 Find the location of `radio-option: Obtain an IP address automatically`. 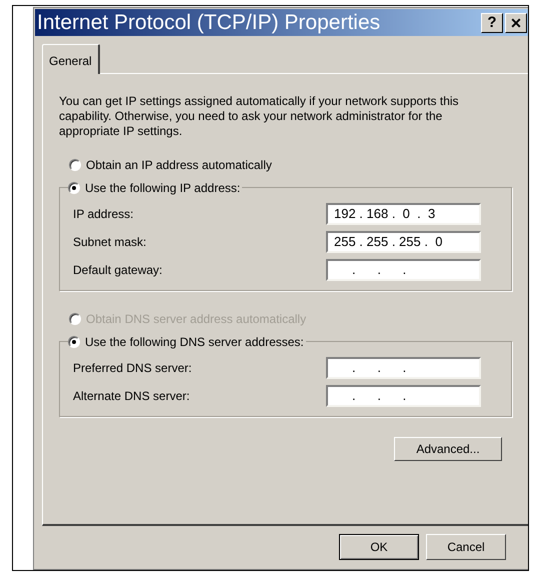

radio-option: Obtain an IP address automatically is located at coordinates (171, 165).